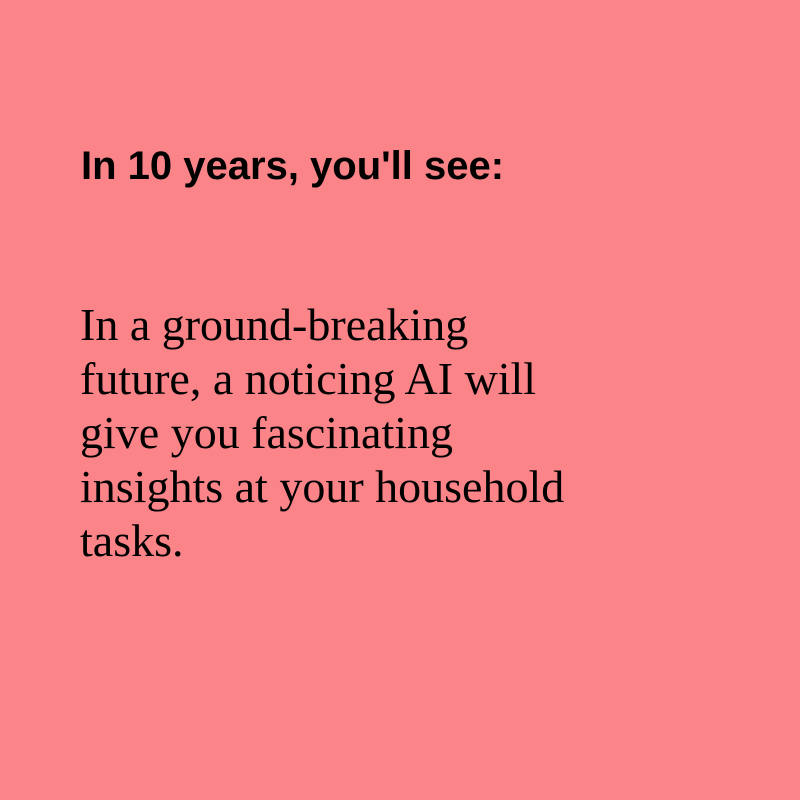 The image size is (800, 800). Describe the element at coordinates (308, 378) in the screenshot. I see `body-line: future, a noticing AI will` at that location.